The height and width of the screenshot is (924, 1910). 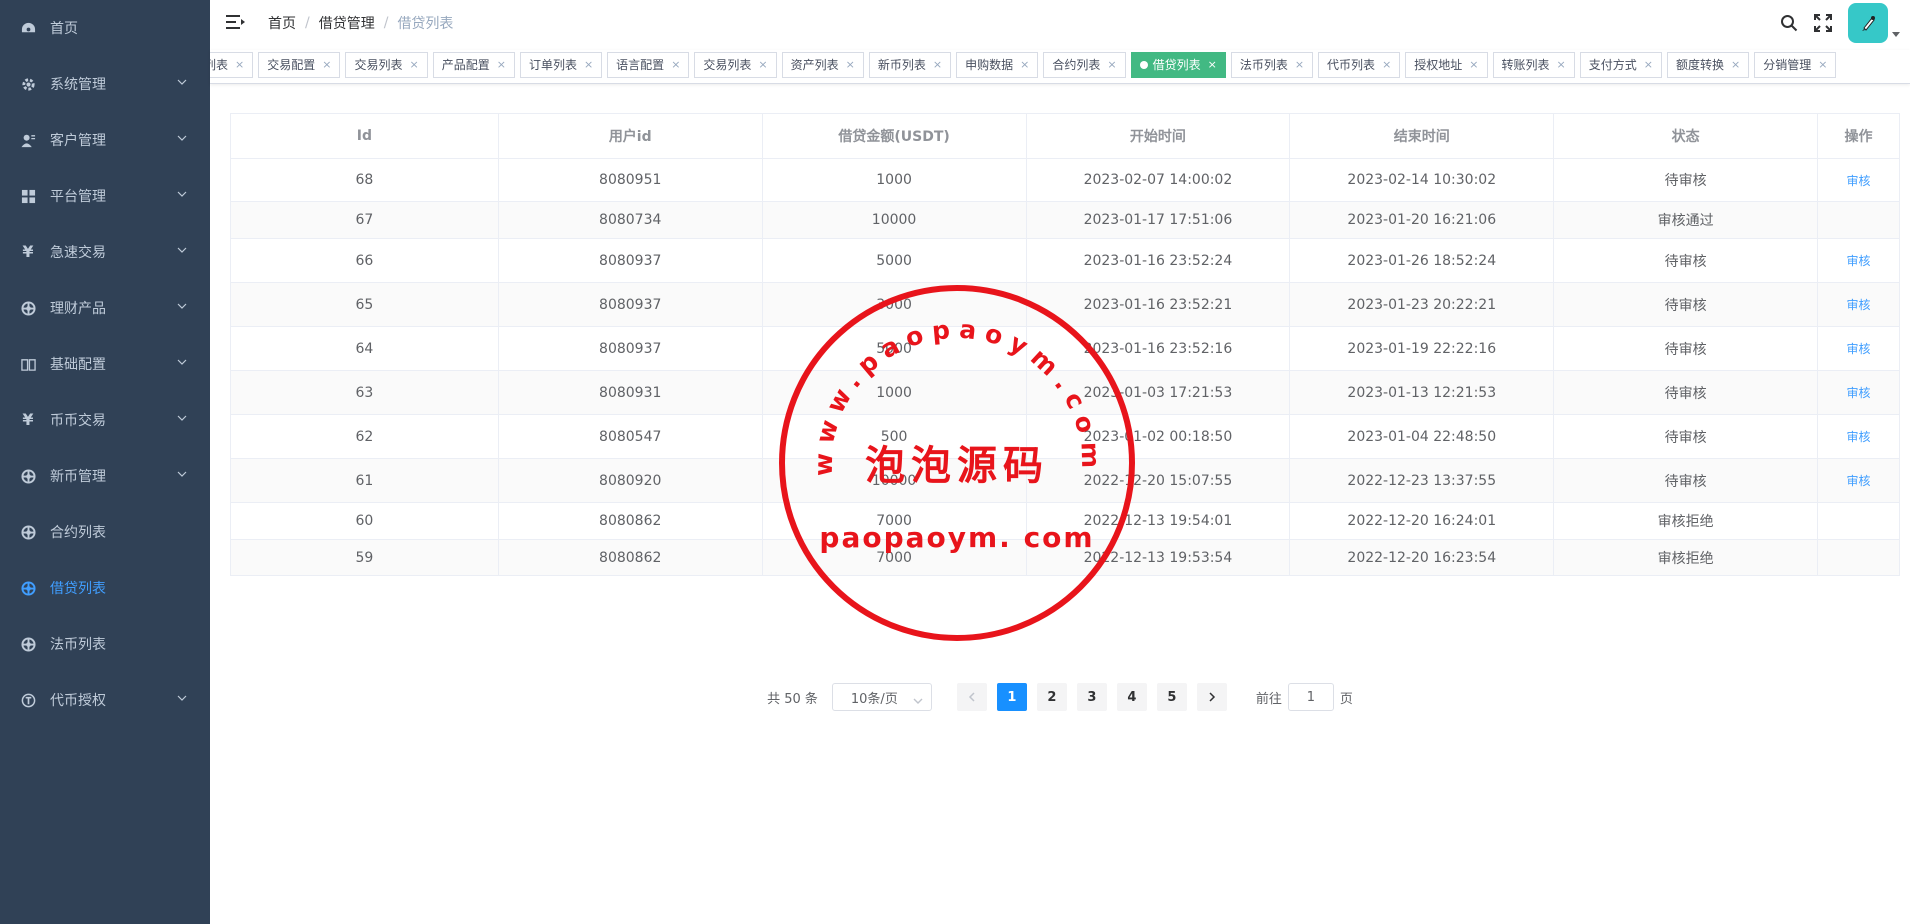 I want to click on tag-item: 额度转换 ×, so click(x=1708, y=65).